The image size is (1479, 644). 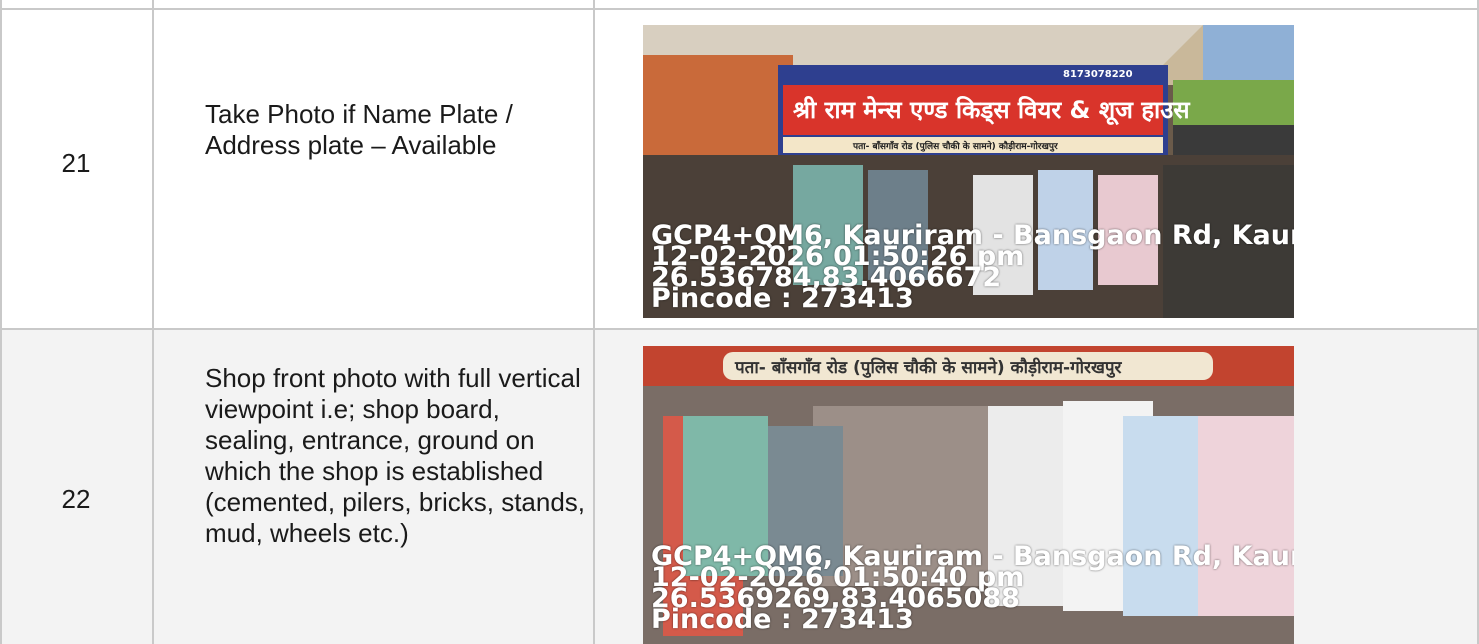 I want to click on row-divider, so click(x=739, y=329).